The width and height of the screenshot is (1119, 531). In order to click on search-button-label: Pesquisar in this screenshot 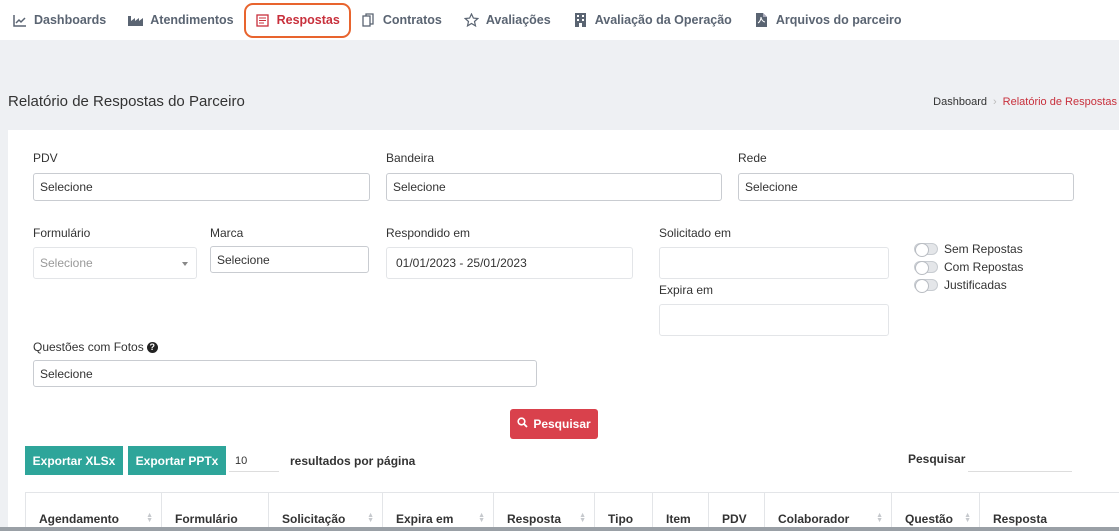, I will do `click(562, 424)`.